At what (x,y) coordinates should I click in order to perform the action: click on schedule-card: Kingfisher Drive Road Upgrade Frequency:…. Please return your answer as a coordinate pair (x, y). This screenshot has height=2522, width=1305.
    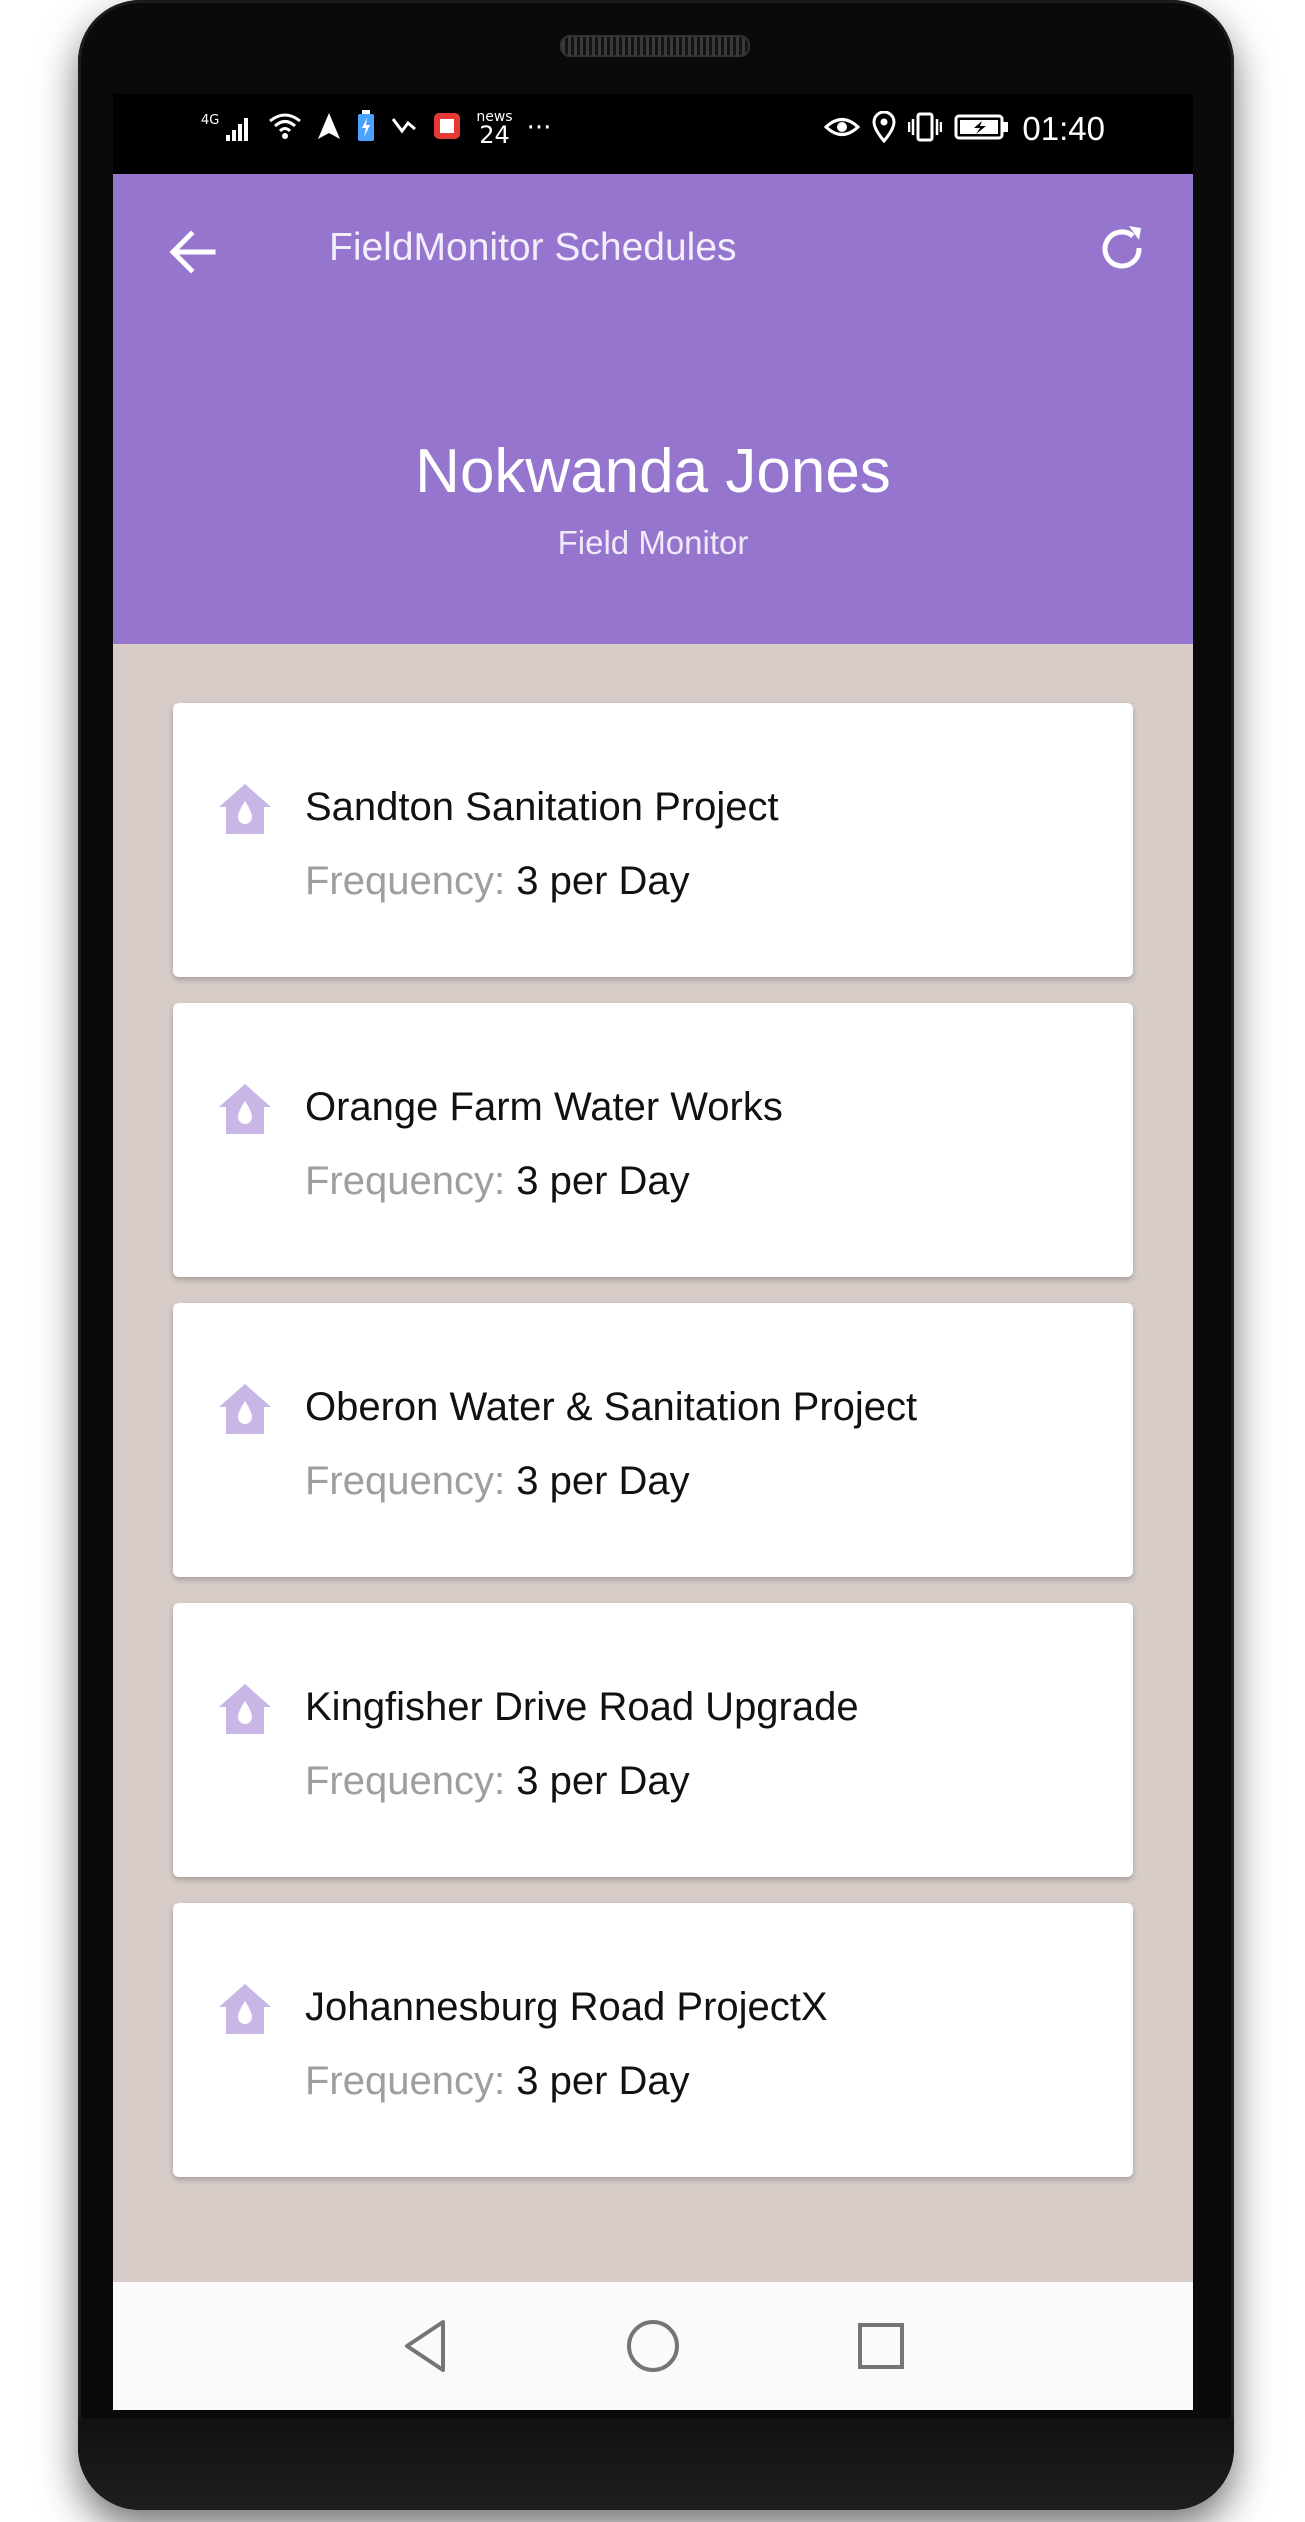
    Looking at the image, I should click on (653, 1740).